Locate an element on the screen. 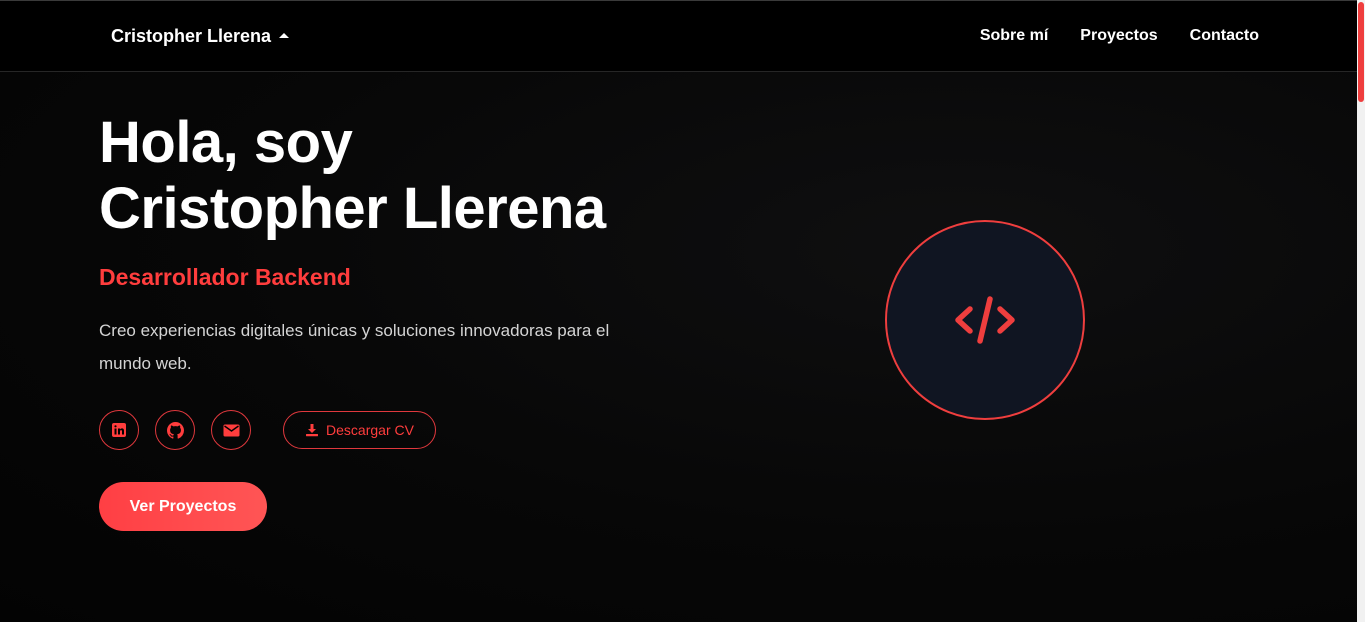 This screenshot has height=622, width=1365. linkedin-button is located at coordinates (119, 430).